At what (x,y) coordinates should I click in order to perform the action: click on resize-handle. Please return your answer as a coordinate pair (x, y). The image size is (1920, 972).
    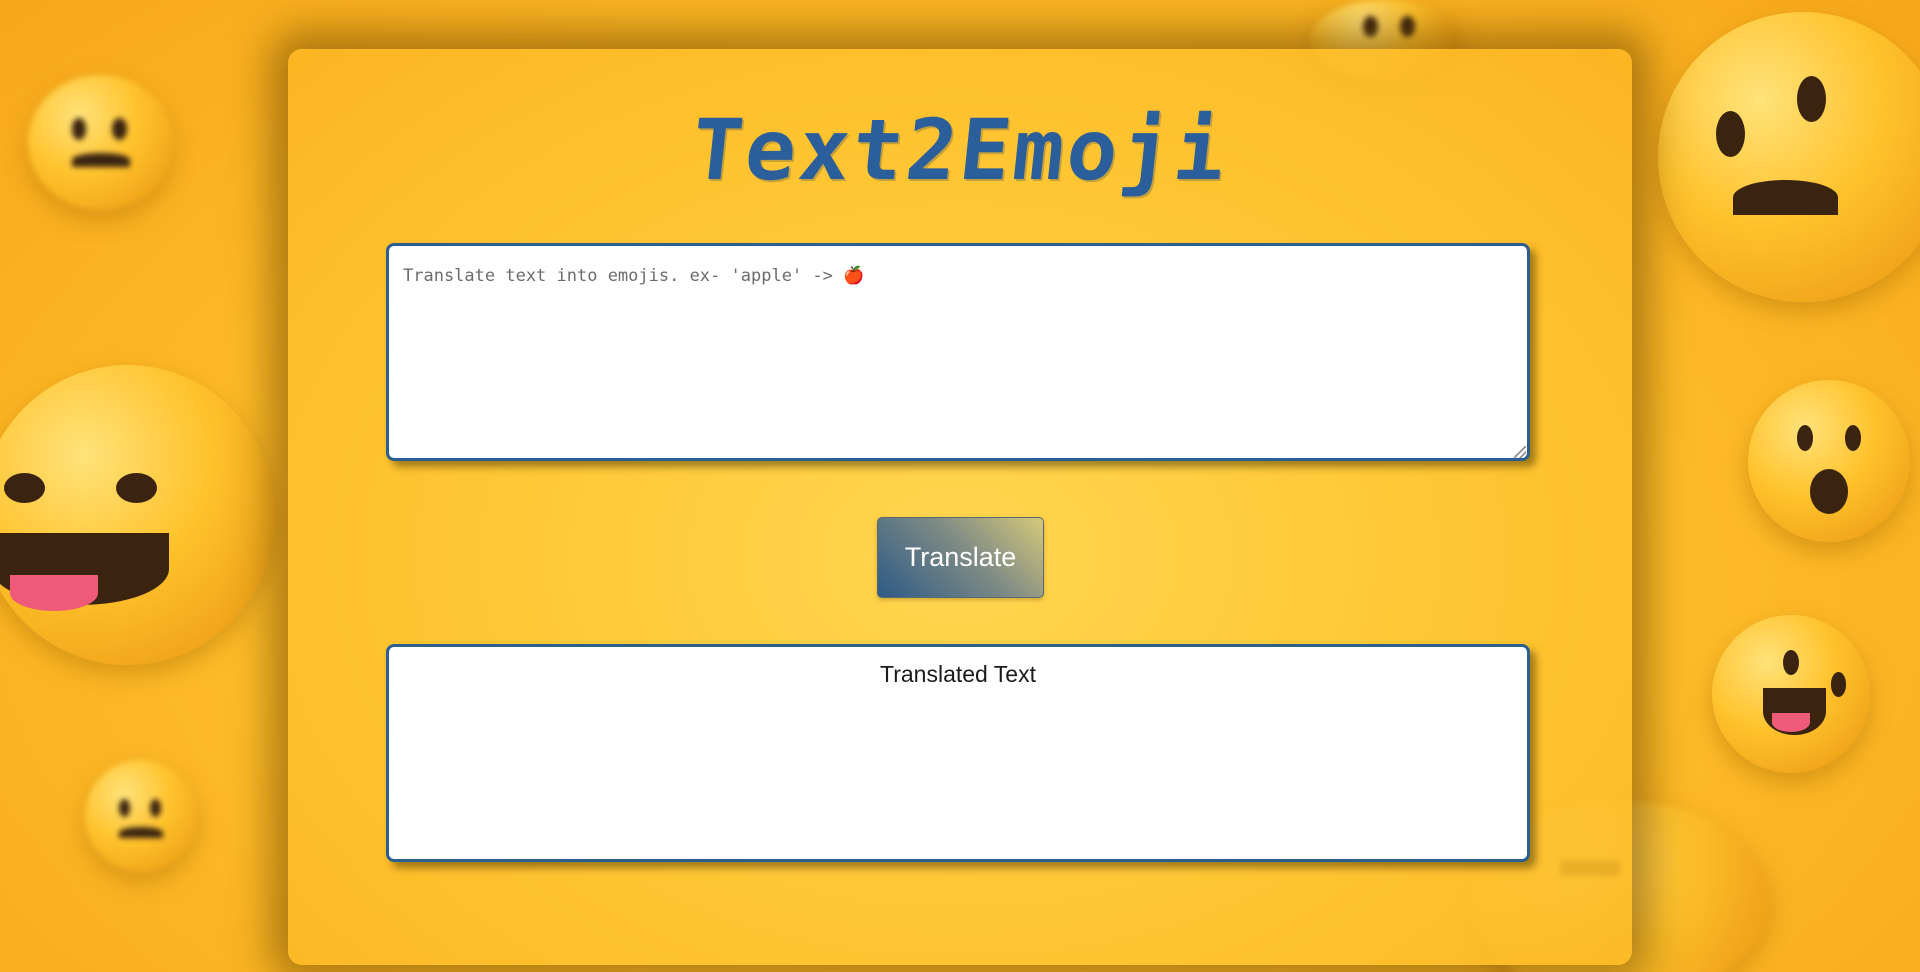
    Looking at the image, I should click on (1520, 452).